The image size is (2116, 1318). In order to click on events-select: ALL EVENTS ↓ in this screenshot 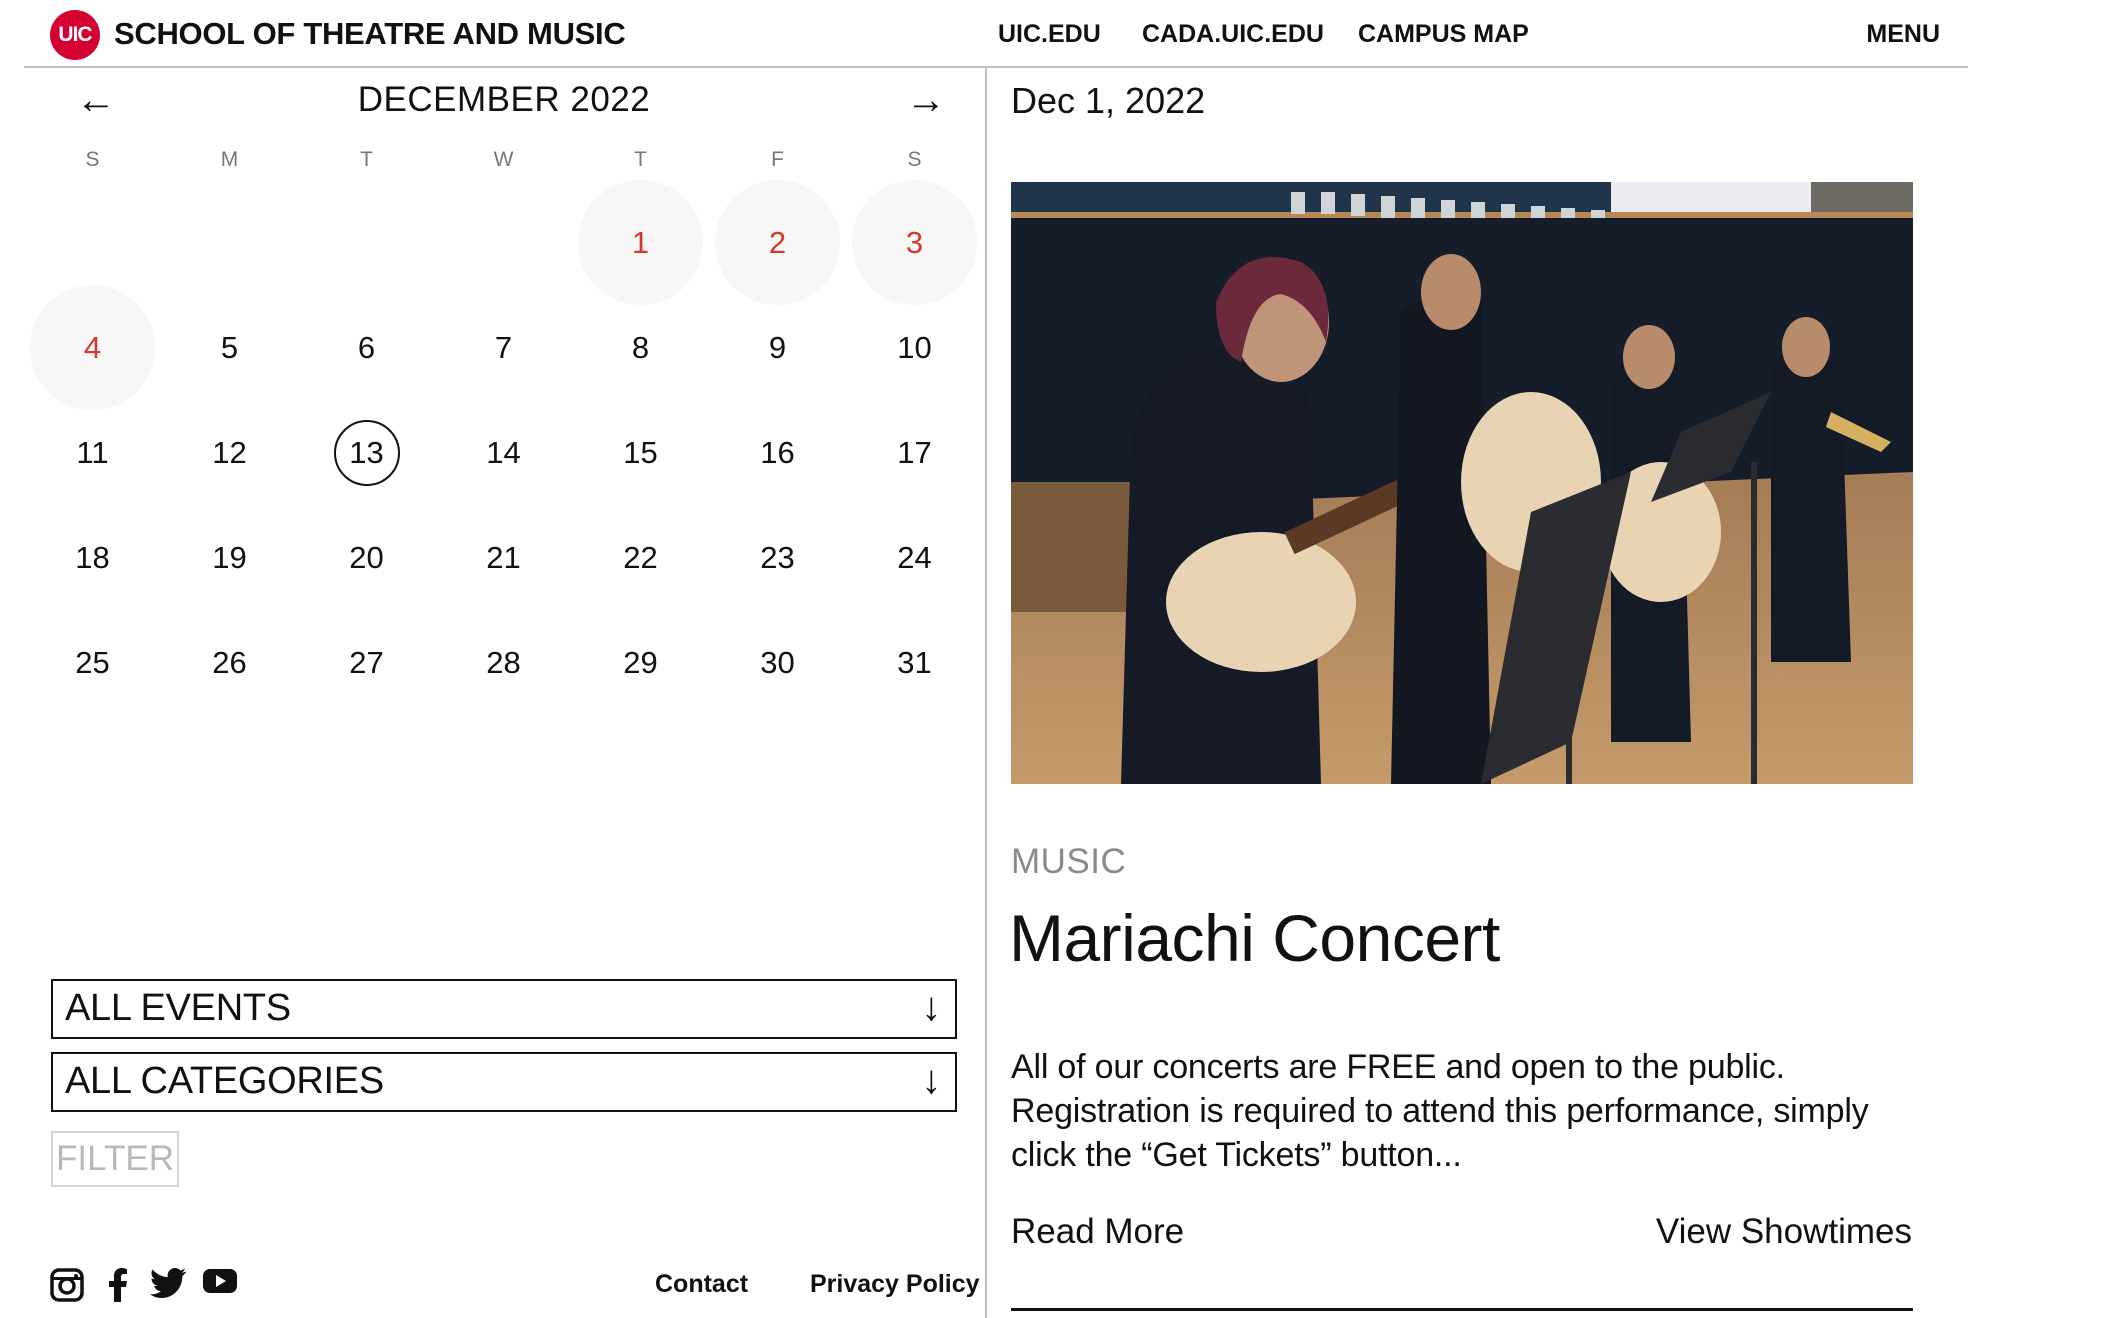, I will do `click(504, 1009)`.